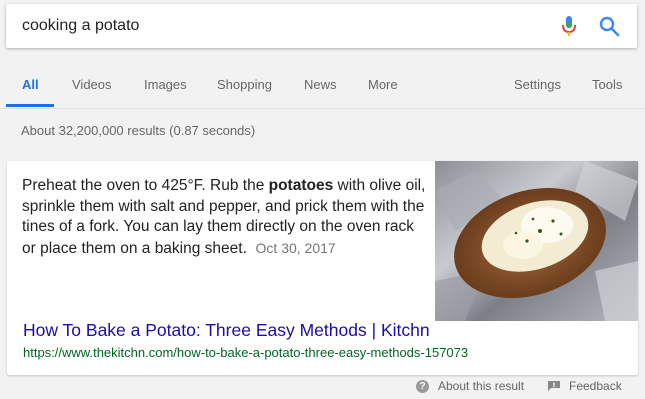 The height and width of the screenshot is (399, 645). I want to click on feedback-link: Feedback, so click(595, 386).